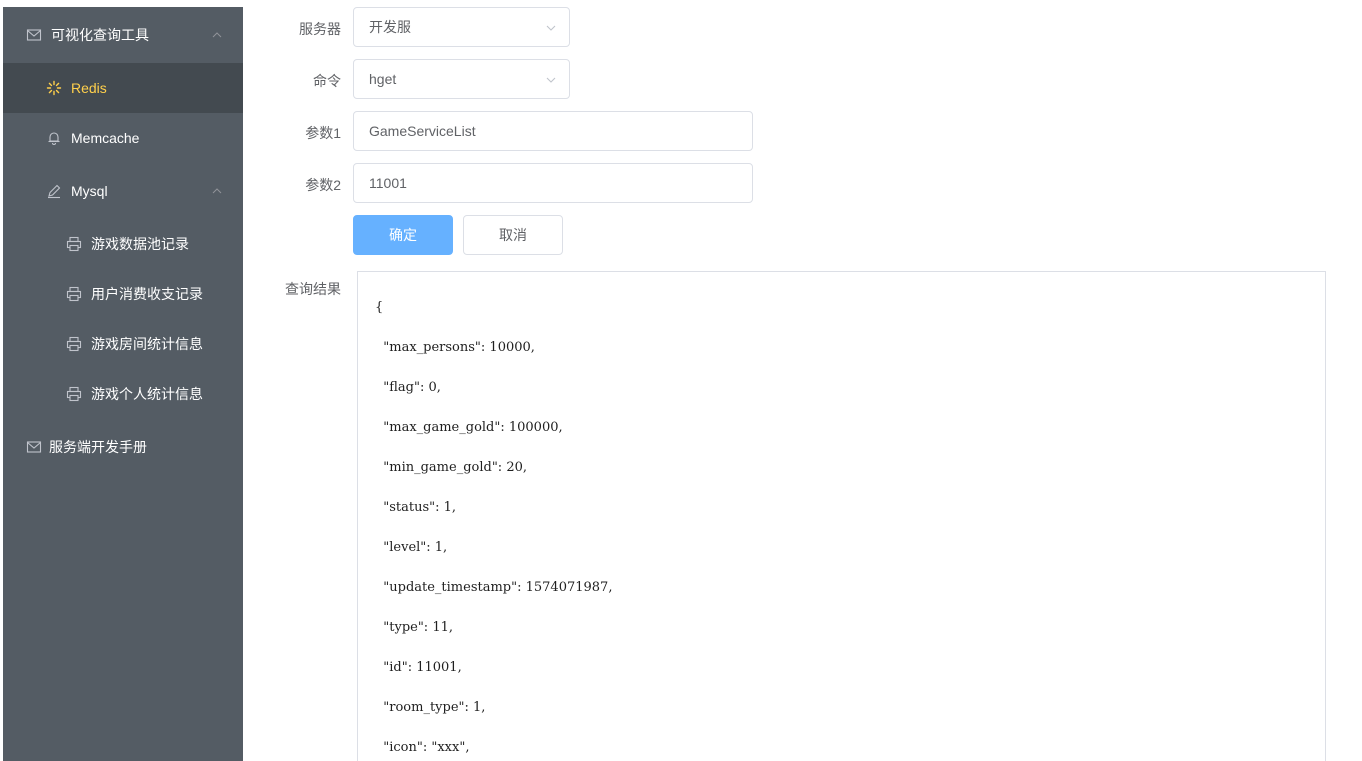 The height and width of the screenshot is (761, 1362). What do you see at coordinates (418, 667) in the screenshot?
I see `json-line: "id": 11001,` at bounding box center [418, 667].